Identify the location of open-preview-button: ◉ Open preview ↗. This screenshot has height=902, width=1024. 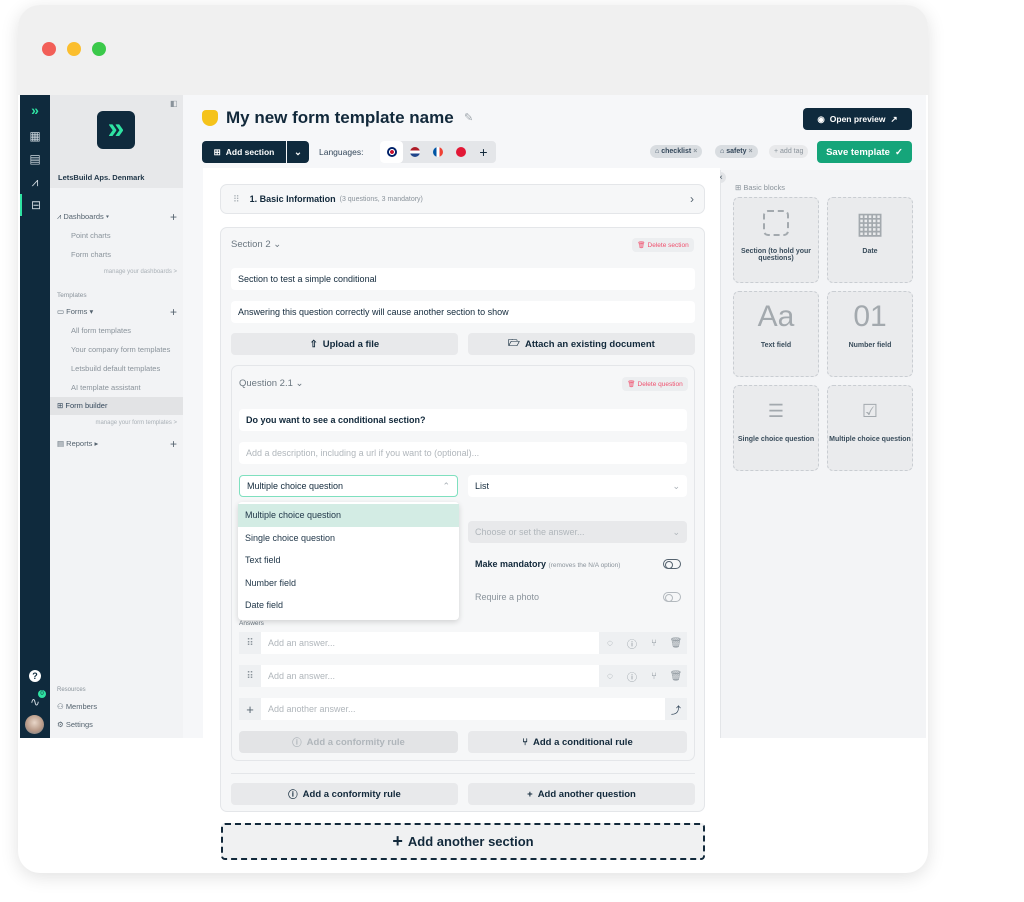
(857, 119).